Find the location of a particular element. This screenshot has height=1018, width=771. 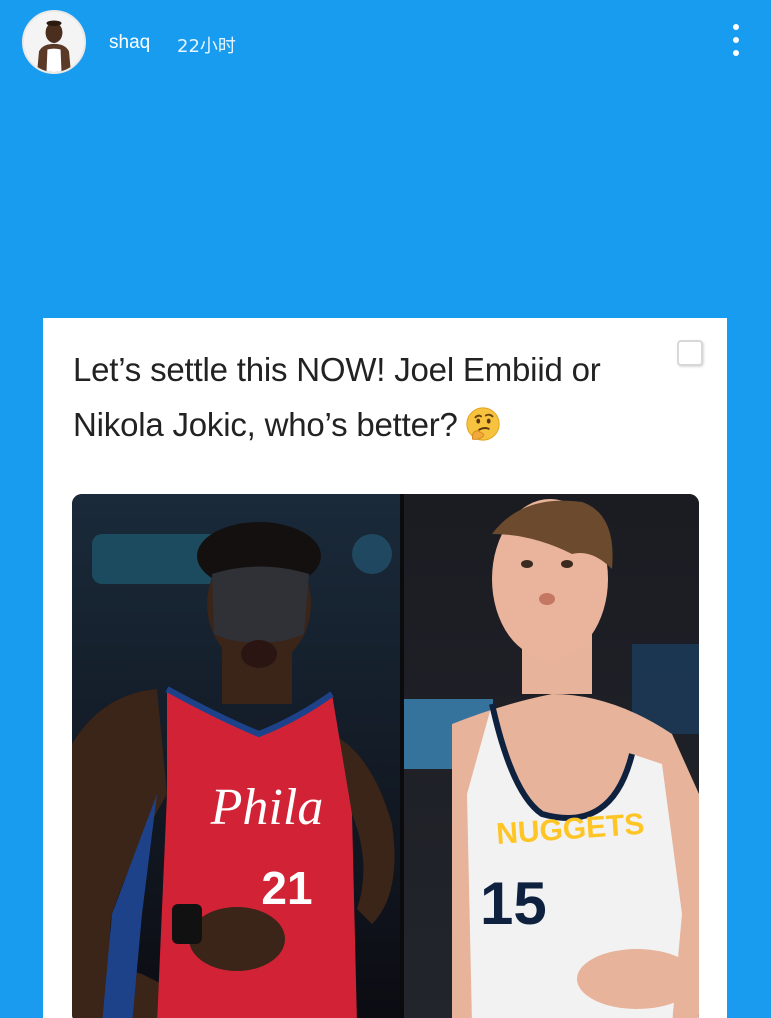

left-jersey-number: 21 is located at coordinates (286, 888).